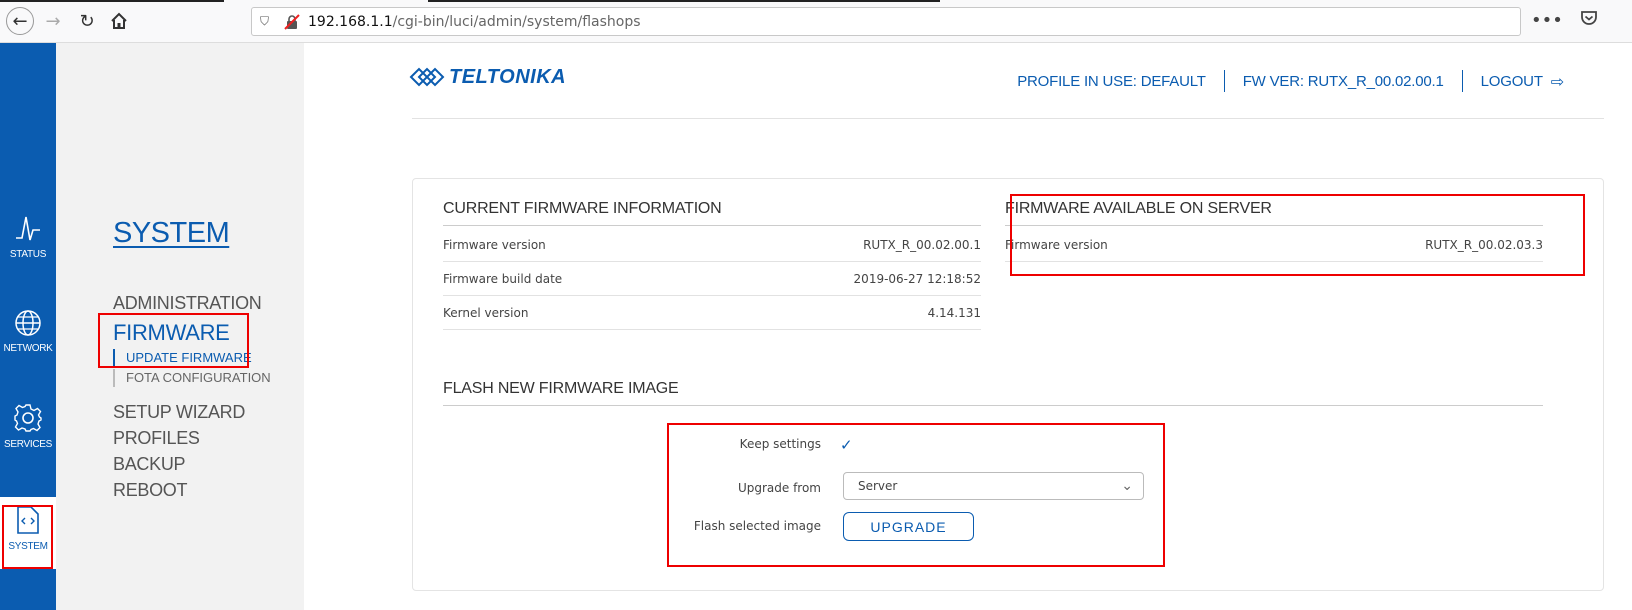 The height and width of the screenshot is (610, 1632). What do you see at coordinates (508, 76) in the screenshot?
I see `logo-text: TELTONIKA` at bounding box center [508, 76].